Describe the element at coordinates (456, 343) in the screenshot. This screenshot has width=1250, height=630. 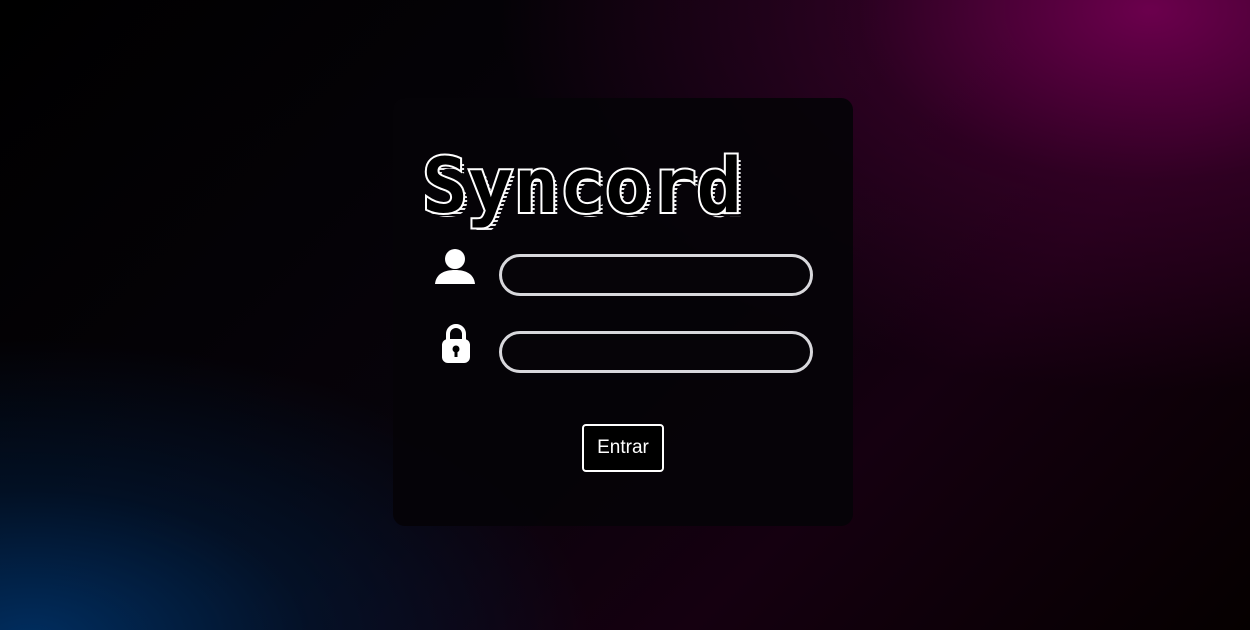
I see `lock-icon` at that location.